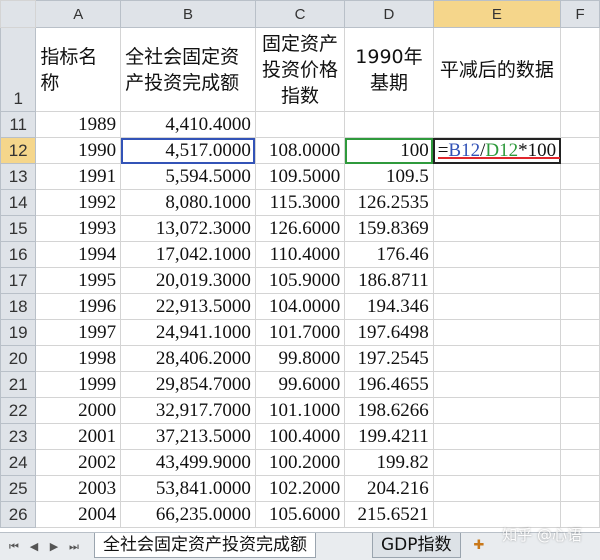 This screenshot has width=600, height=560. I want to click on cell-b1: 全社会固定资产投资完成额, so click(188, 69).